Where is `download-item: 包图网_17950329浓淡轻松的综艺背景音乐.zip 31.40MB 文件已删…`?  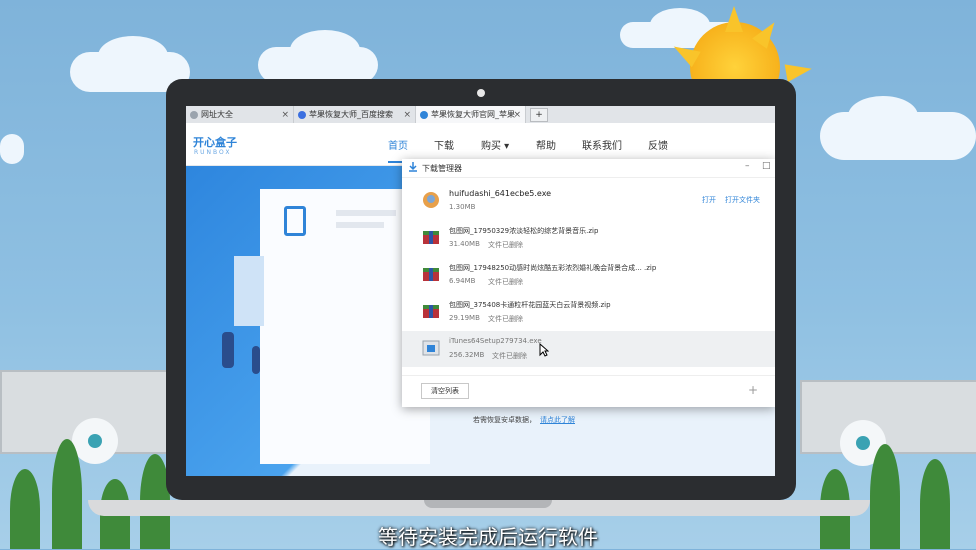
download-item: 包图网_17950329浓淡轻松的综艺背景音乐.zip 31.40MB 文件已删… is located at coordinates (588, 238).